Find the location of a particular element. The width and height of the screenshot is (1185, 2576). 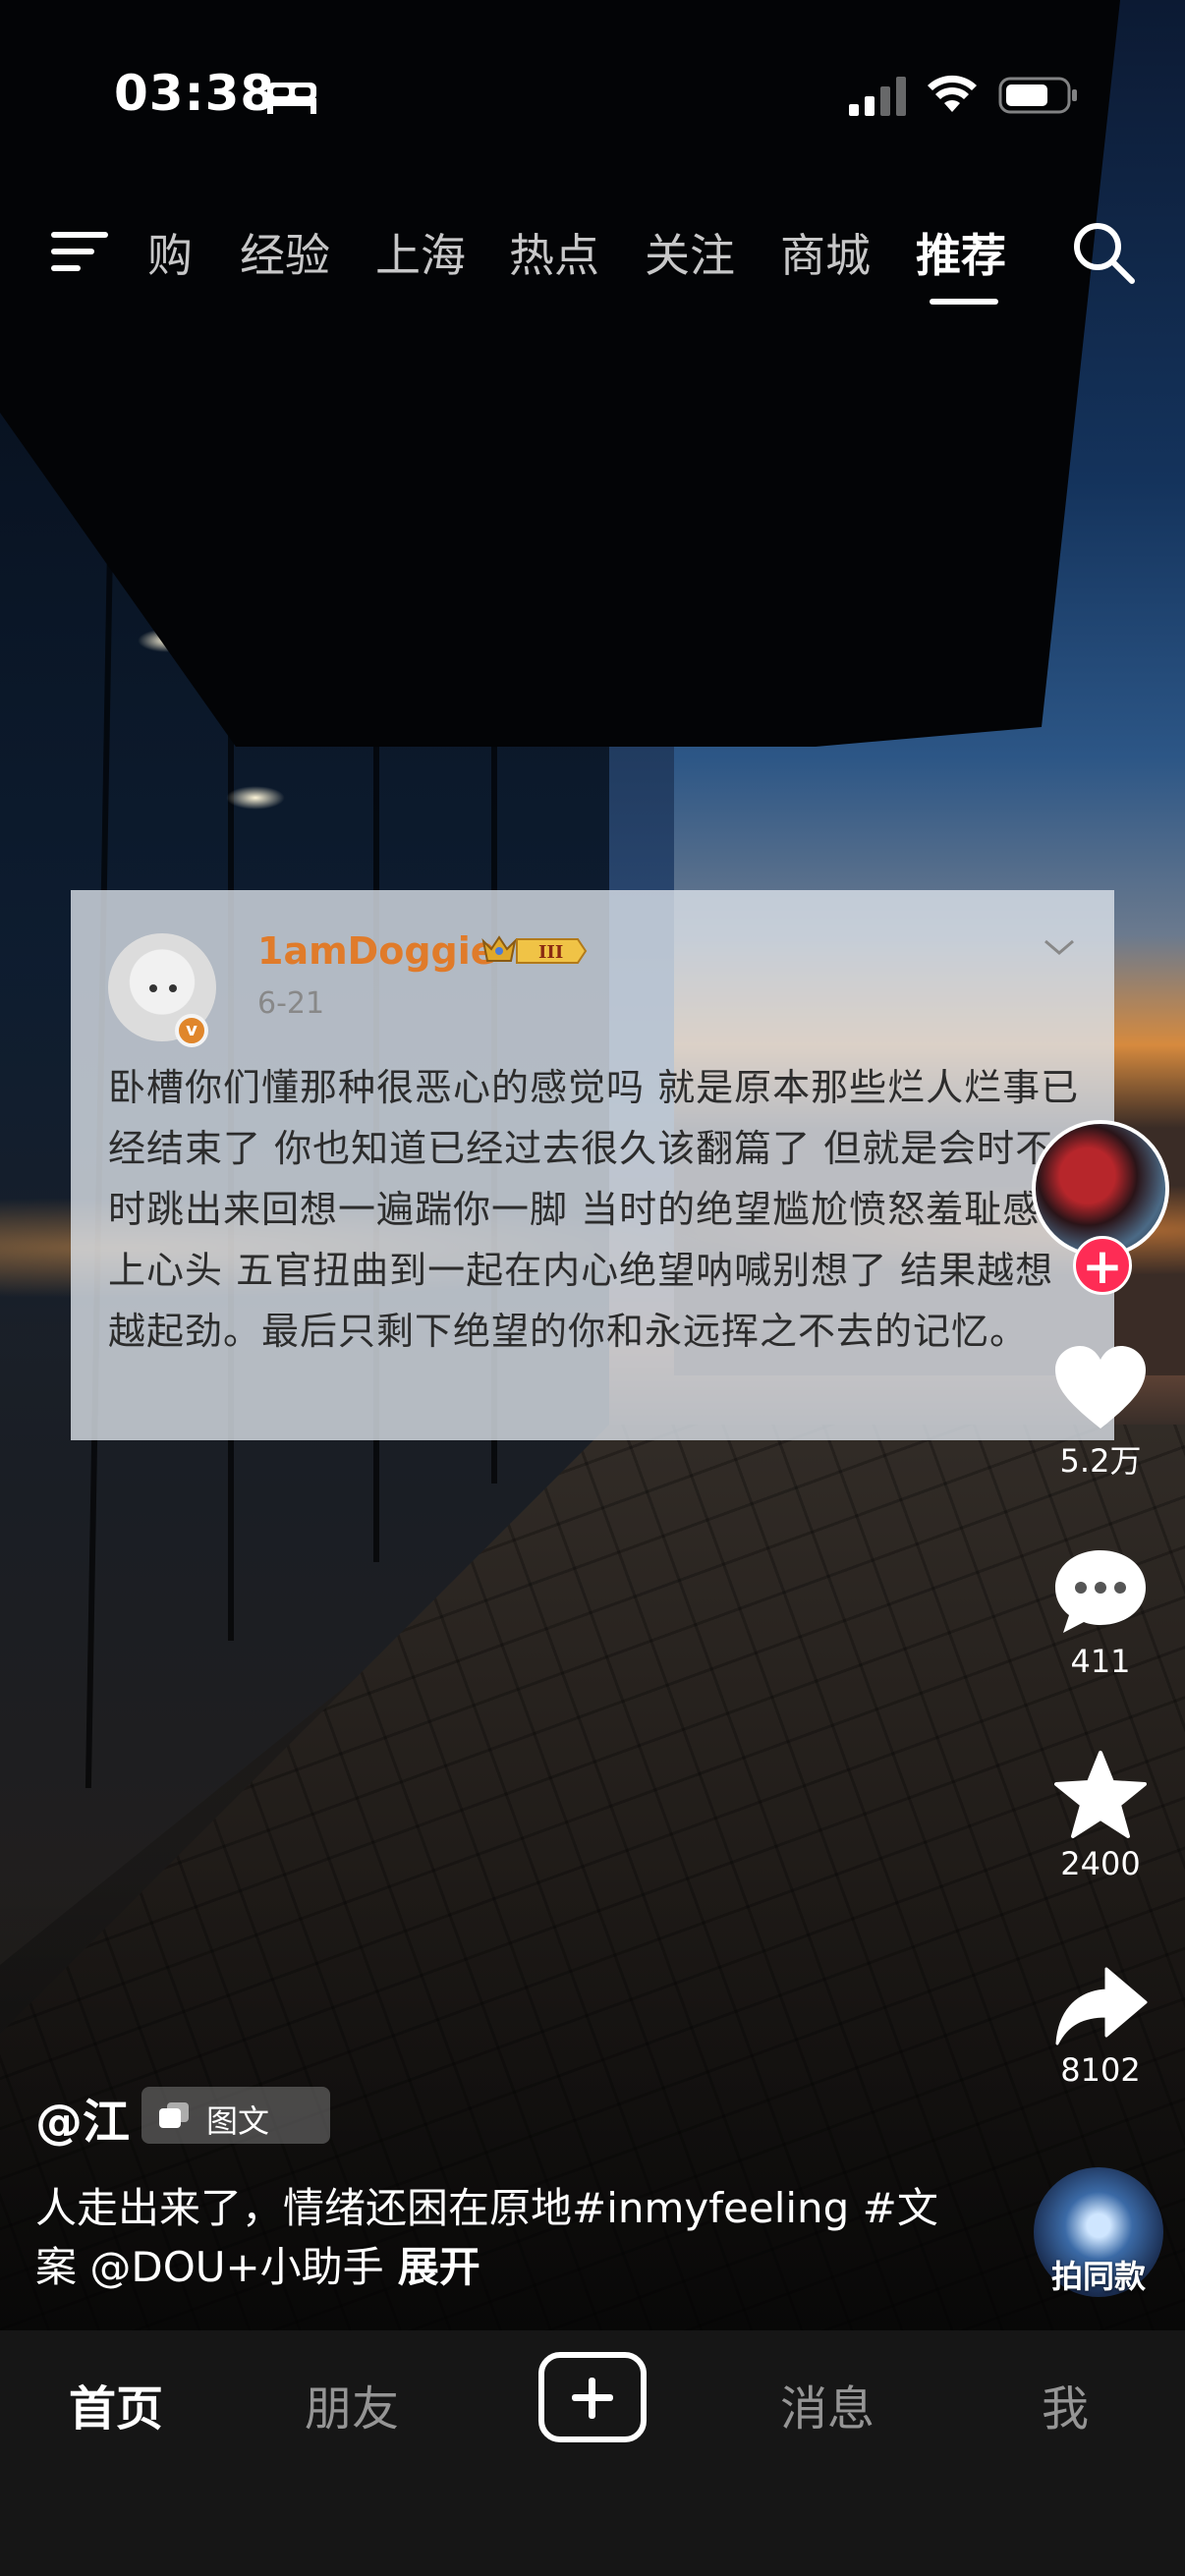

tab-trending: 热点 is located at coordinates (554, 252).